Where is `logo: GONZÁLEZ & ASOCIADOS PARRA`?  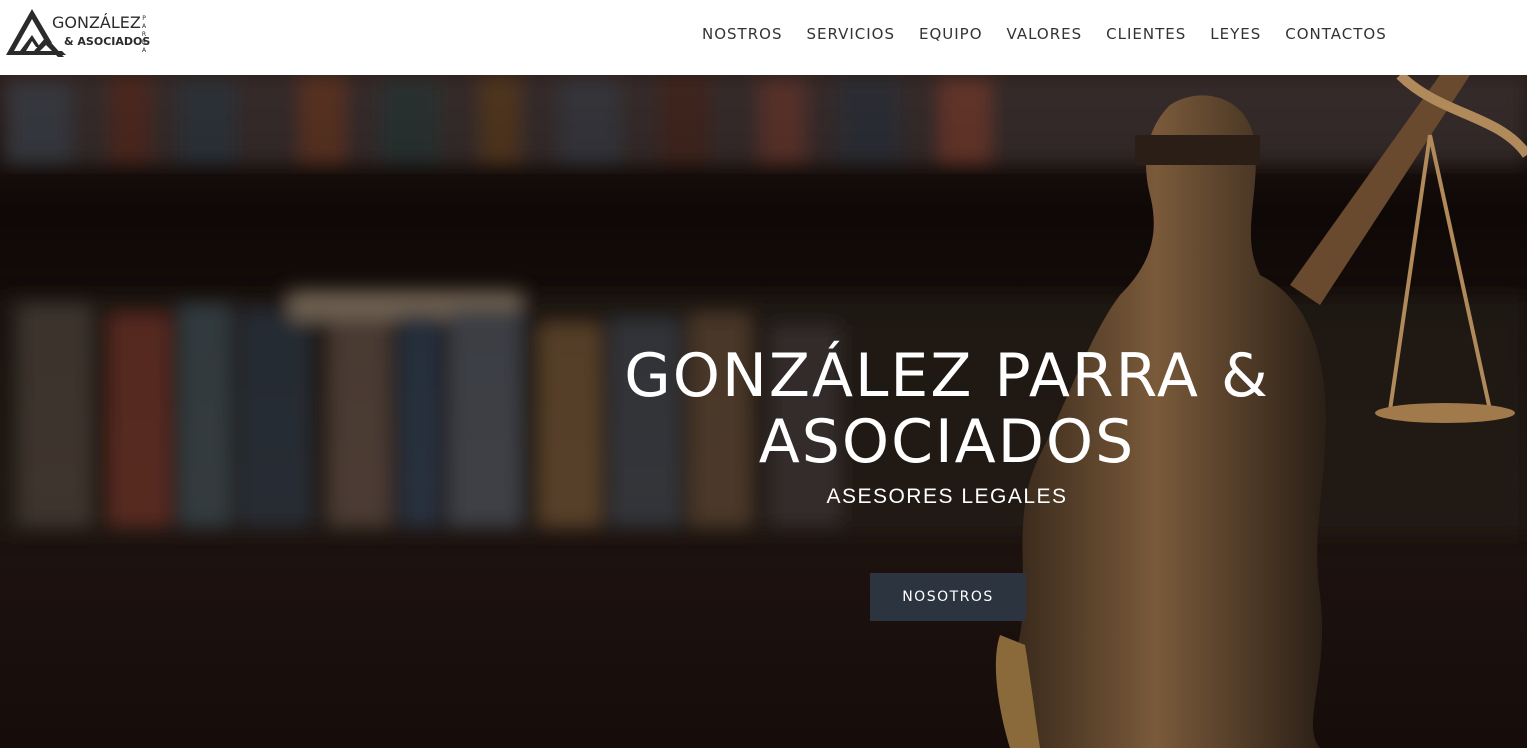
logo: GONZÁLEZ & ASOCIADOS PARRA is located at coordinates (78, 33).